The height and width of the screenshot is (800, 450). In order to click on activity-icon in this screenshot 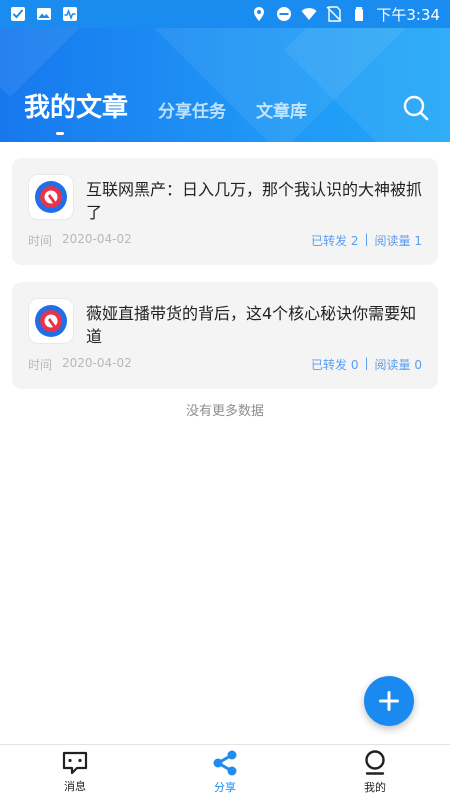, I will do `click(70, 14)`.